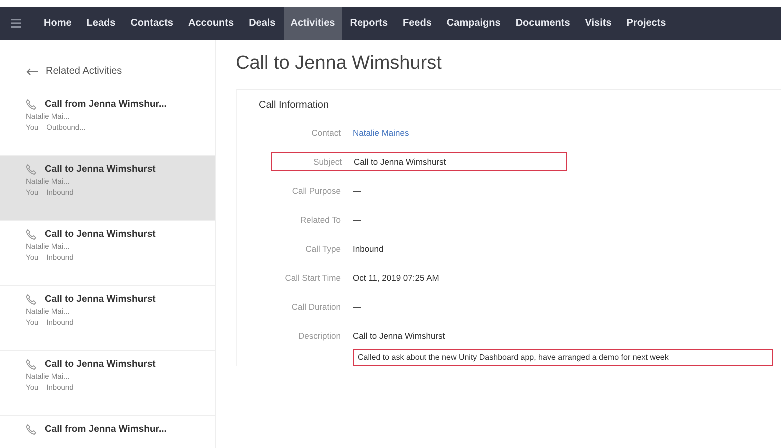  I want to click on sidebar-title: Related Activities, so click(84, 71).